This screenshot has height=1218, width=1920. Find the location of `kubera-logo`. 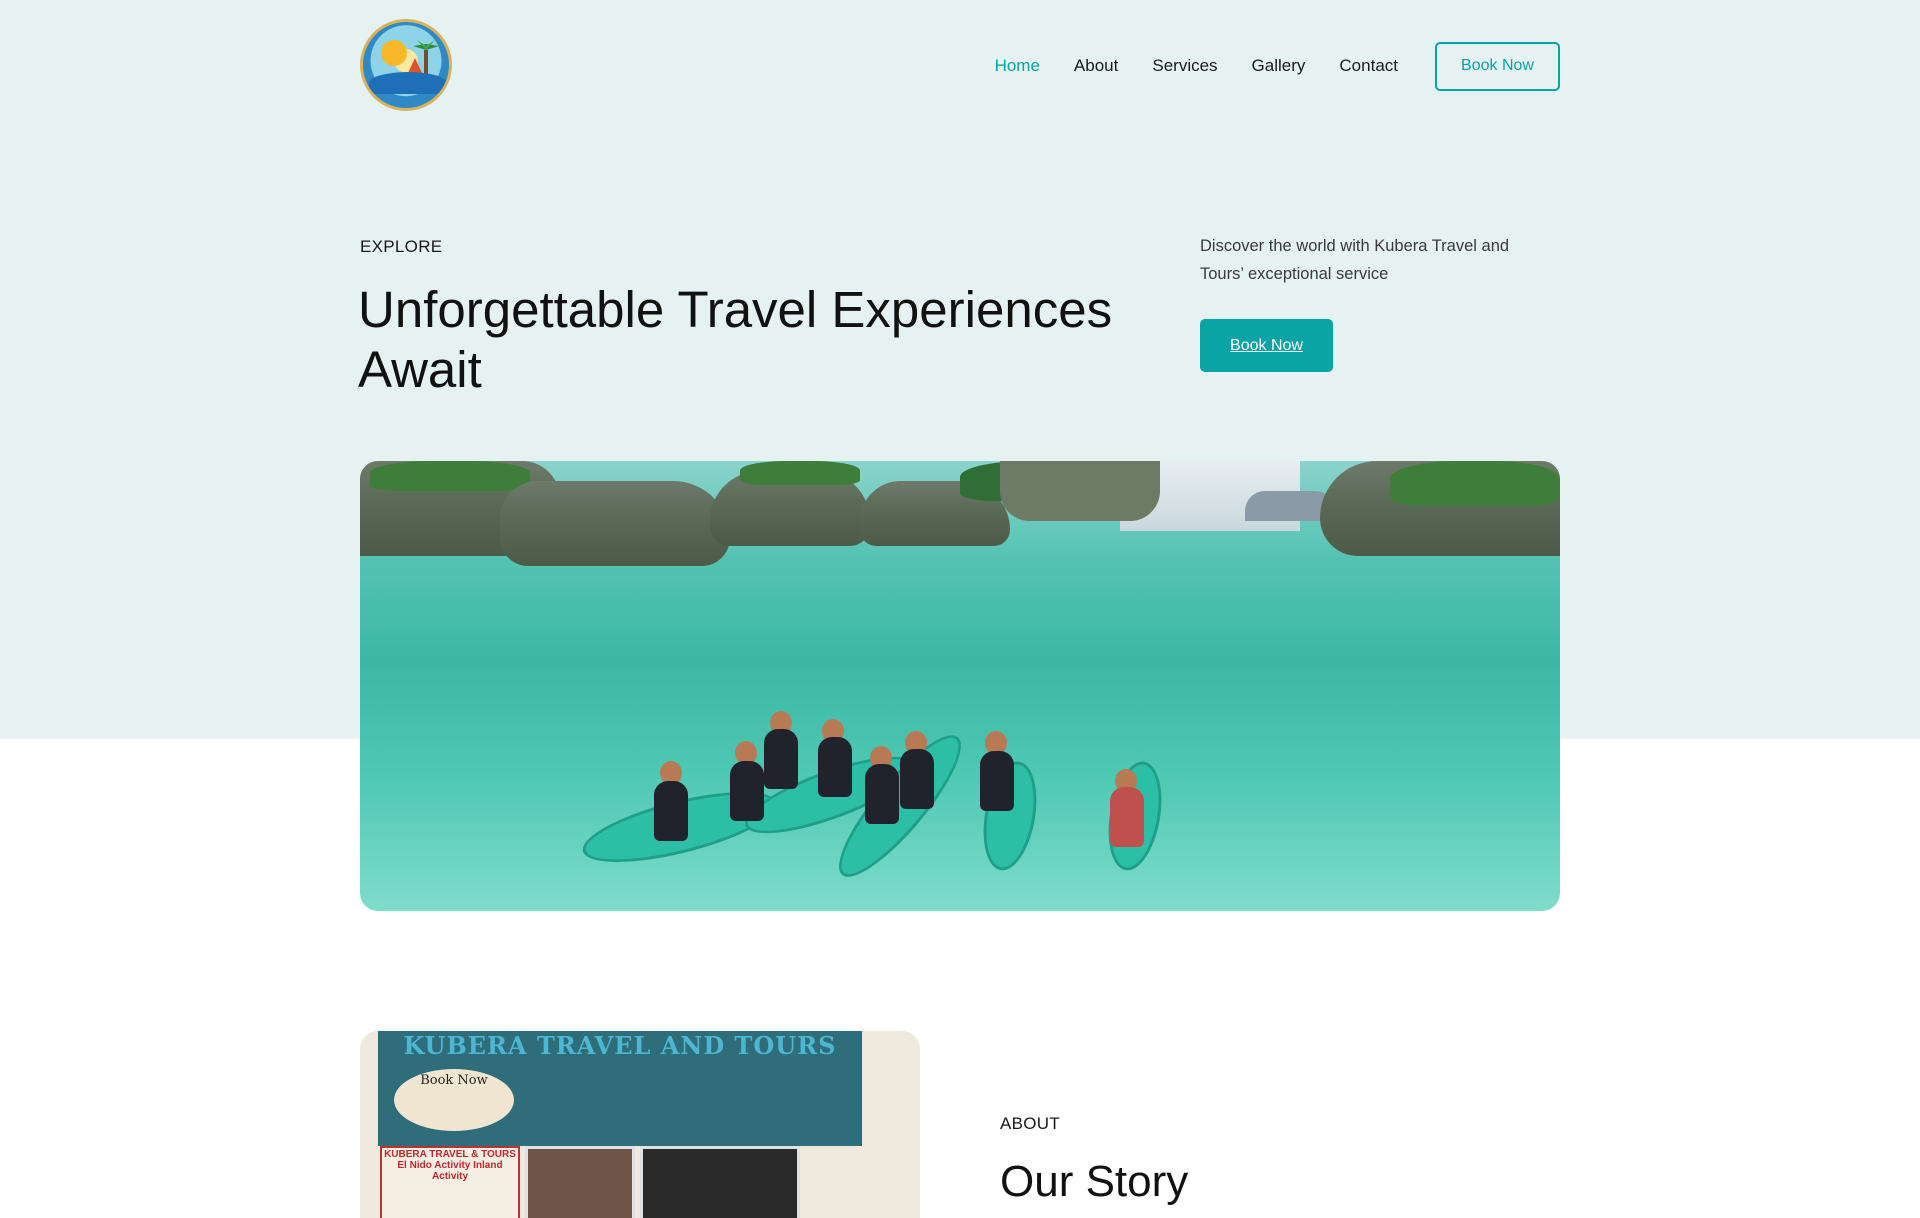

kubera-logo is located at coordinates (406, 65).